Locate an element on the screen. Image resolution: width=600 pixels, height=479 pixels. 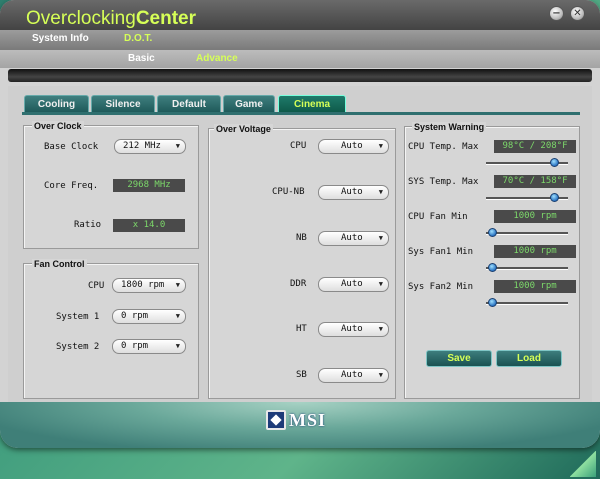
sw-sys-temp-slider is located at coordinates (527, 197).